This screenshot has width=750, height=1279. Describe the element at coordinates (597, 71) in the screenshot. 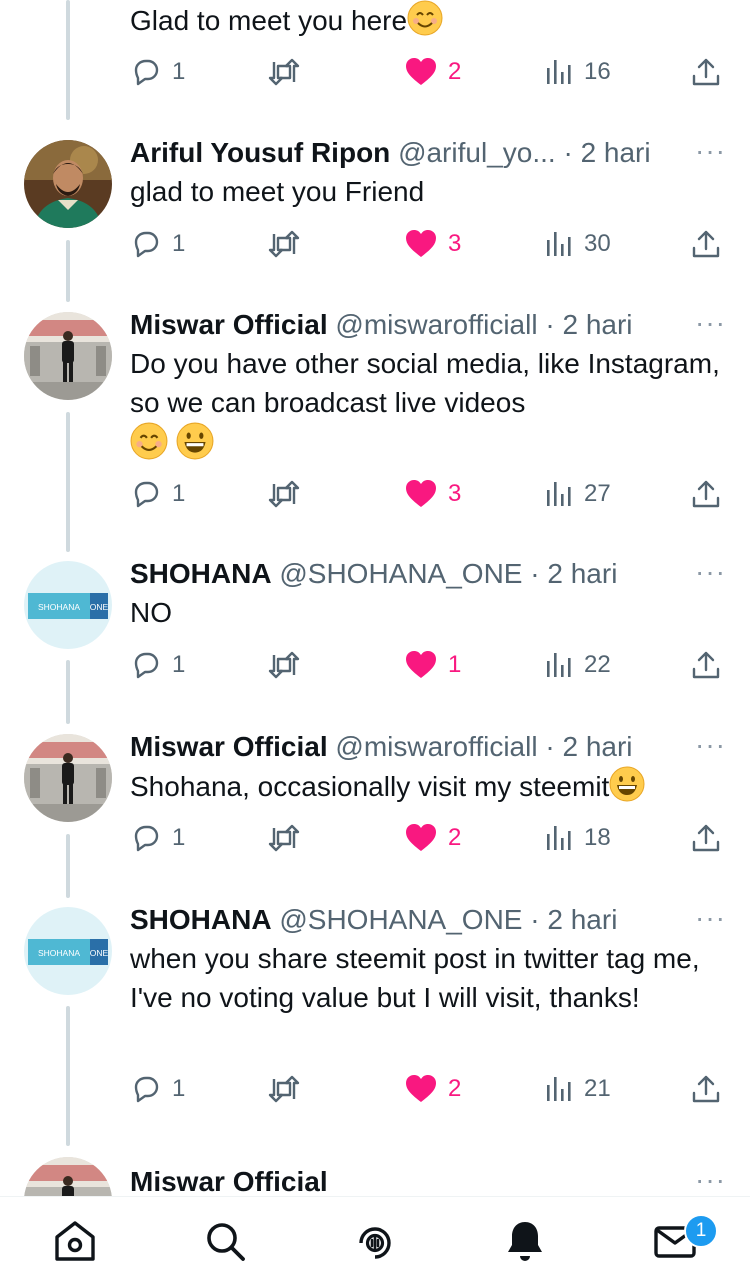

I see `view-count: 16` at that location.